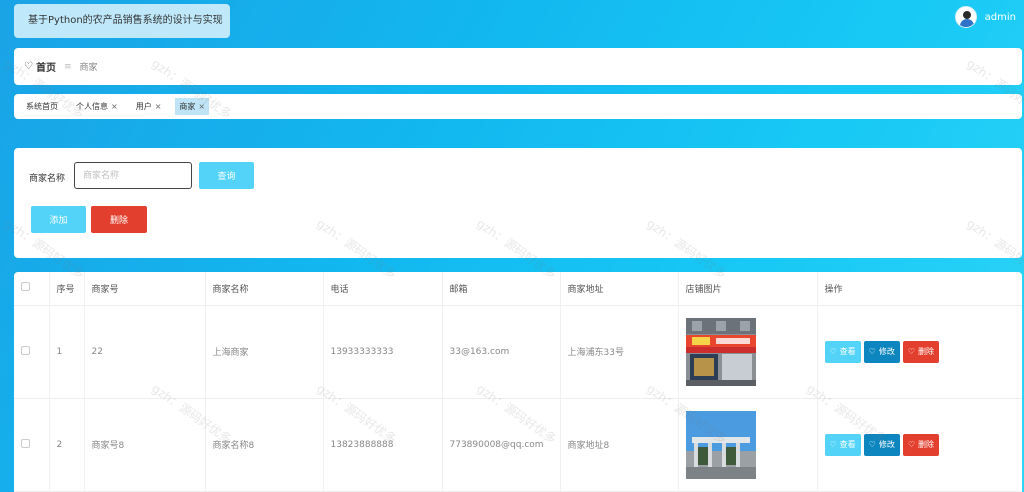 The image size is (1024, 492). Describe the element at coordinates (67, 289) in the screenshot. I see `column-header: 序号` at that location.